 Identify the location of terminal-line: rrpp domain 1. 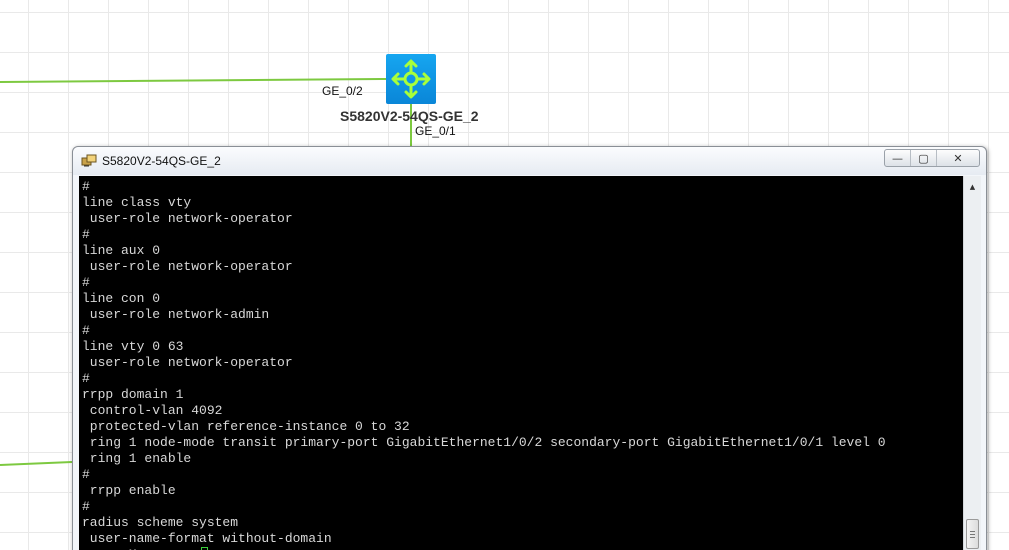
(133, 394).